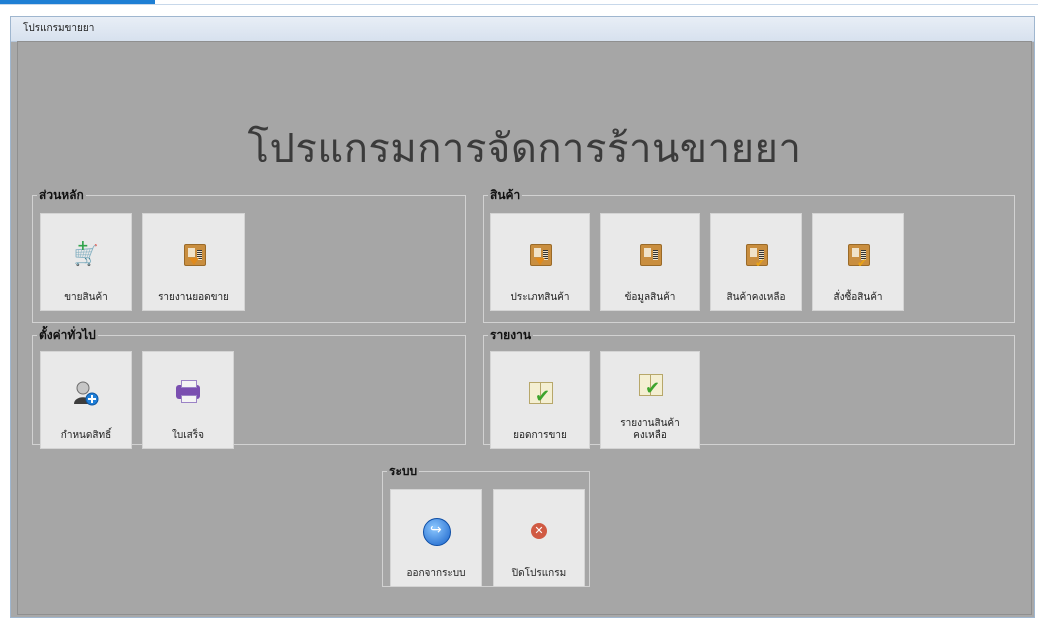  I want to click on box-icon, so click(650, 255).